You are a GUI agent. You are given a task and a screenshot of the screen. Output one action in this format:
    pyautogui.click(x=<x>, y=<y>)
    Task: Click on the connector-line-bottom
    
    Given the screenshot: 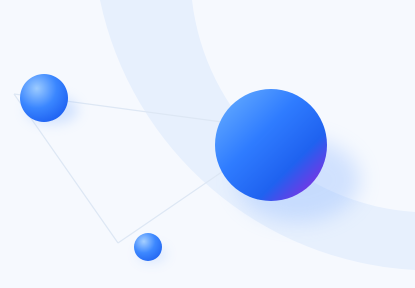 What is the action you would take?
    pyautogui.click(x=175, y=204)
    